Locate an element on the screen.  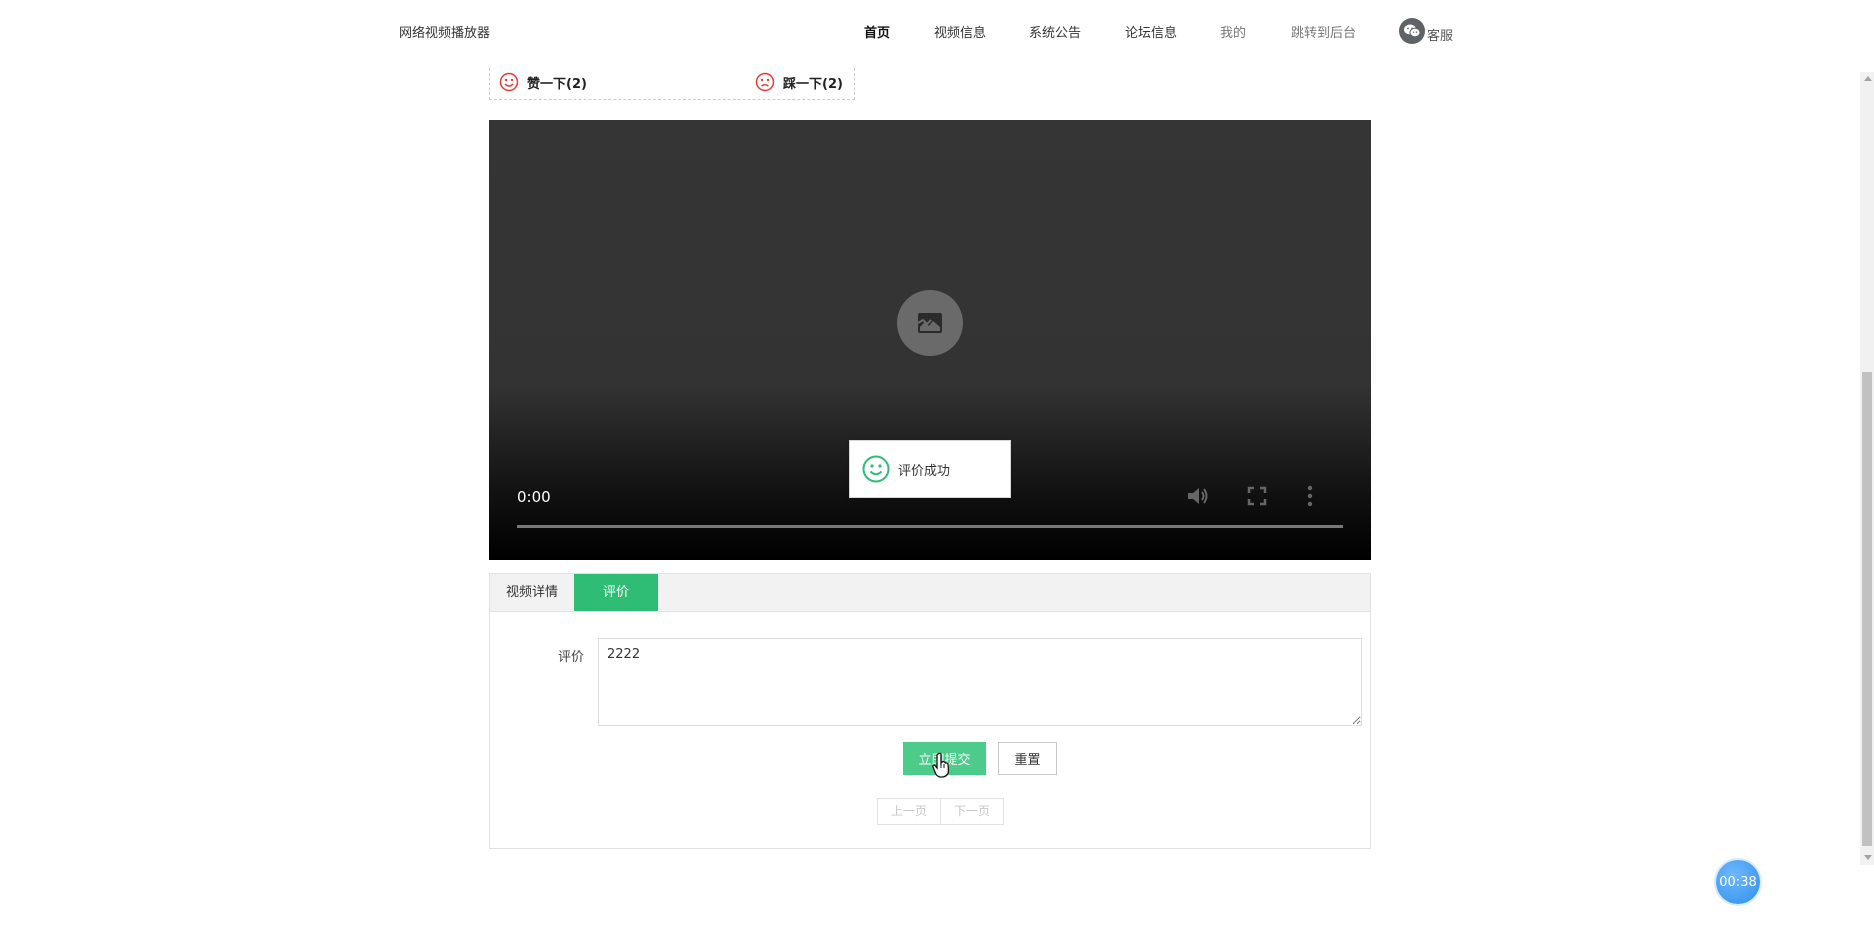
volume-icon is located at coordinates (1198, 496).